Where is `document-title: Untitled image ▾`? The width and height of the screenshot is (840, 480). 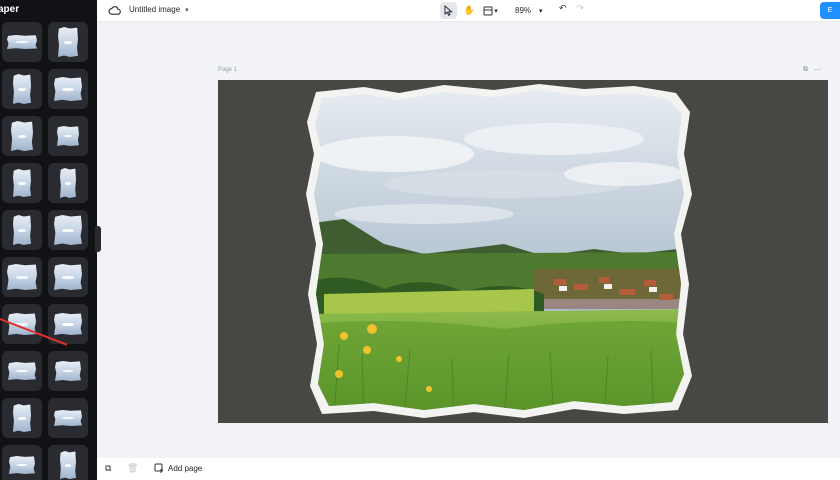
document-title: Untitled image ▾ is located at coordinates (159, 9).